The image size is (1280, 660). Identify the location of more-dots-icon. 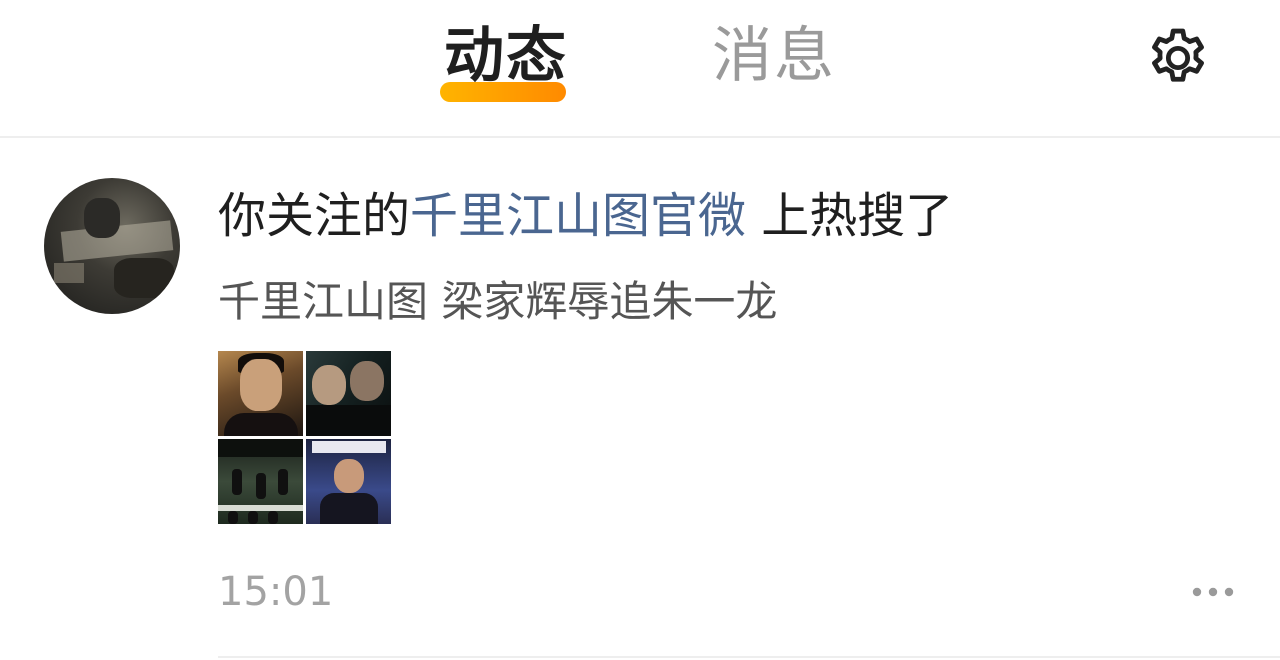
(1213, 592).